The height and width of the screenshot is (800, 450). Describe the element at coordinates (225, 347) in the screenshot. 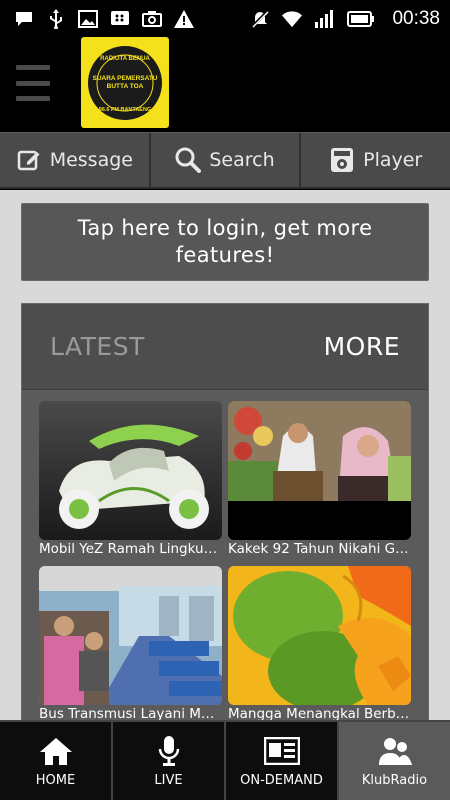

I see `latest-header: LATEST MORE` at that location.